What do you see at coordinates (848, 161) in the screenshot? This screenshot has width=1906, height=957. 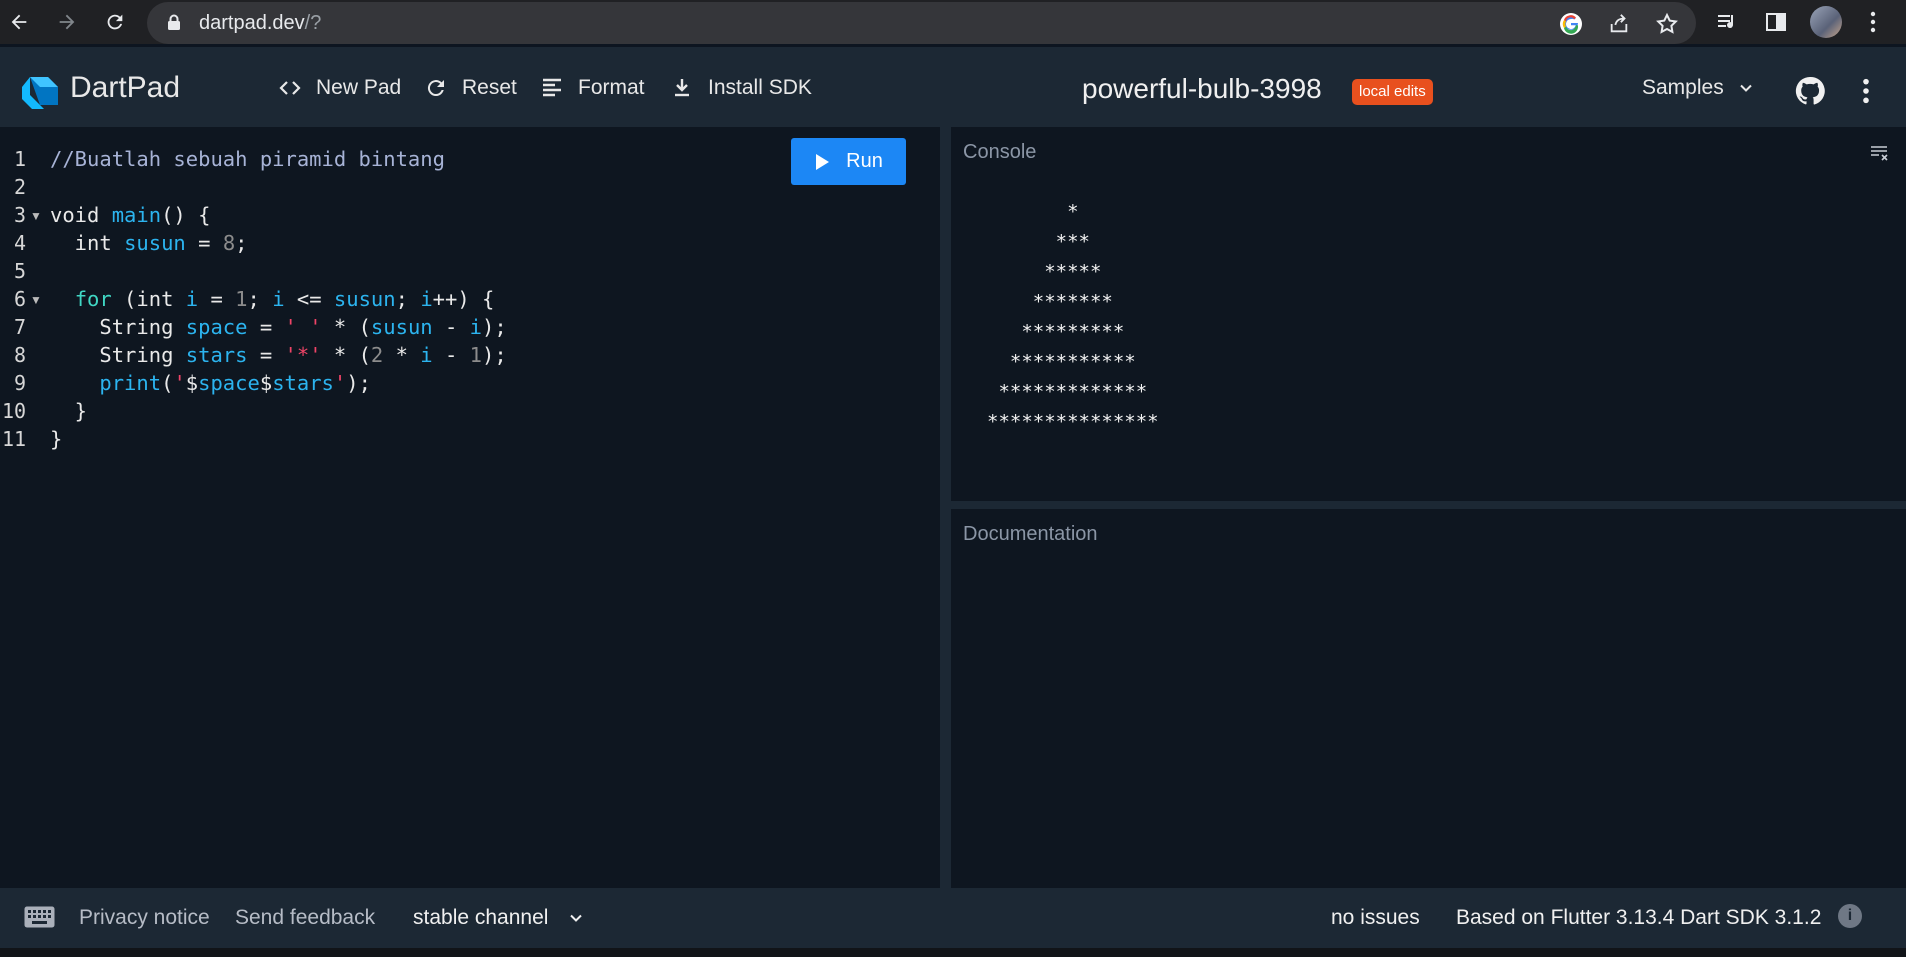 I see `run-button: Run` at bounding box center [848, 161].